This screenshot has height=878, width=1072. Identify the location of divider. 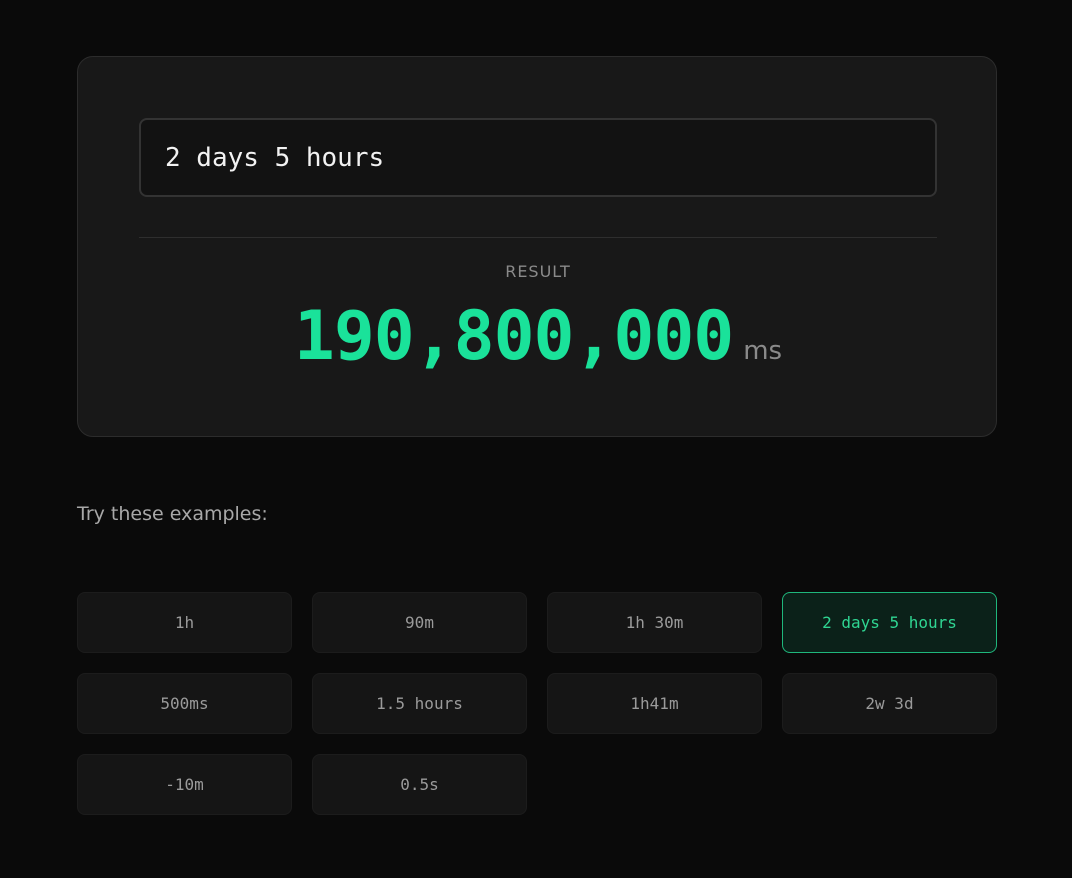
(538, 237).